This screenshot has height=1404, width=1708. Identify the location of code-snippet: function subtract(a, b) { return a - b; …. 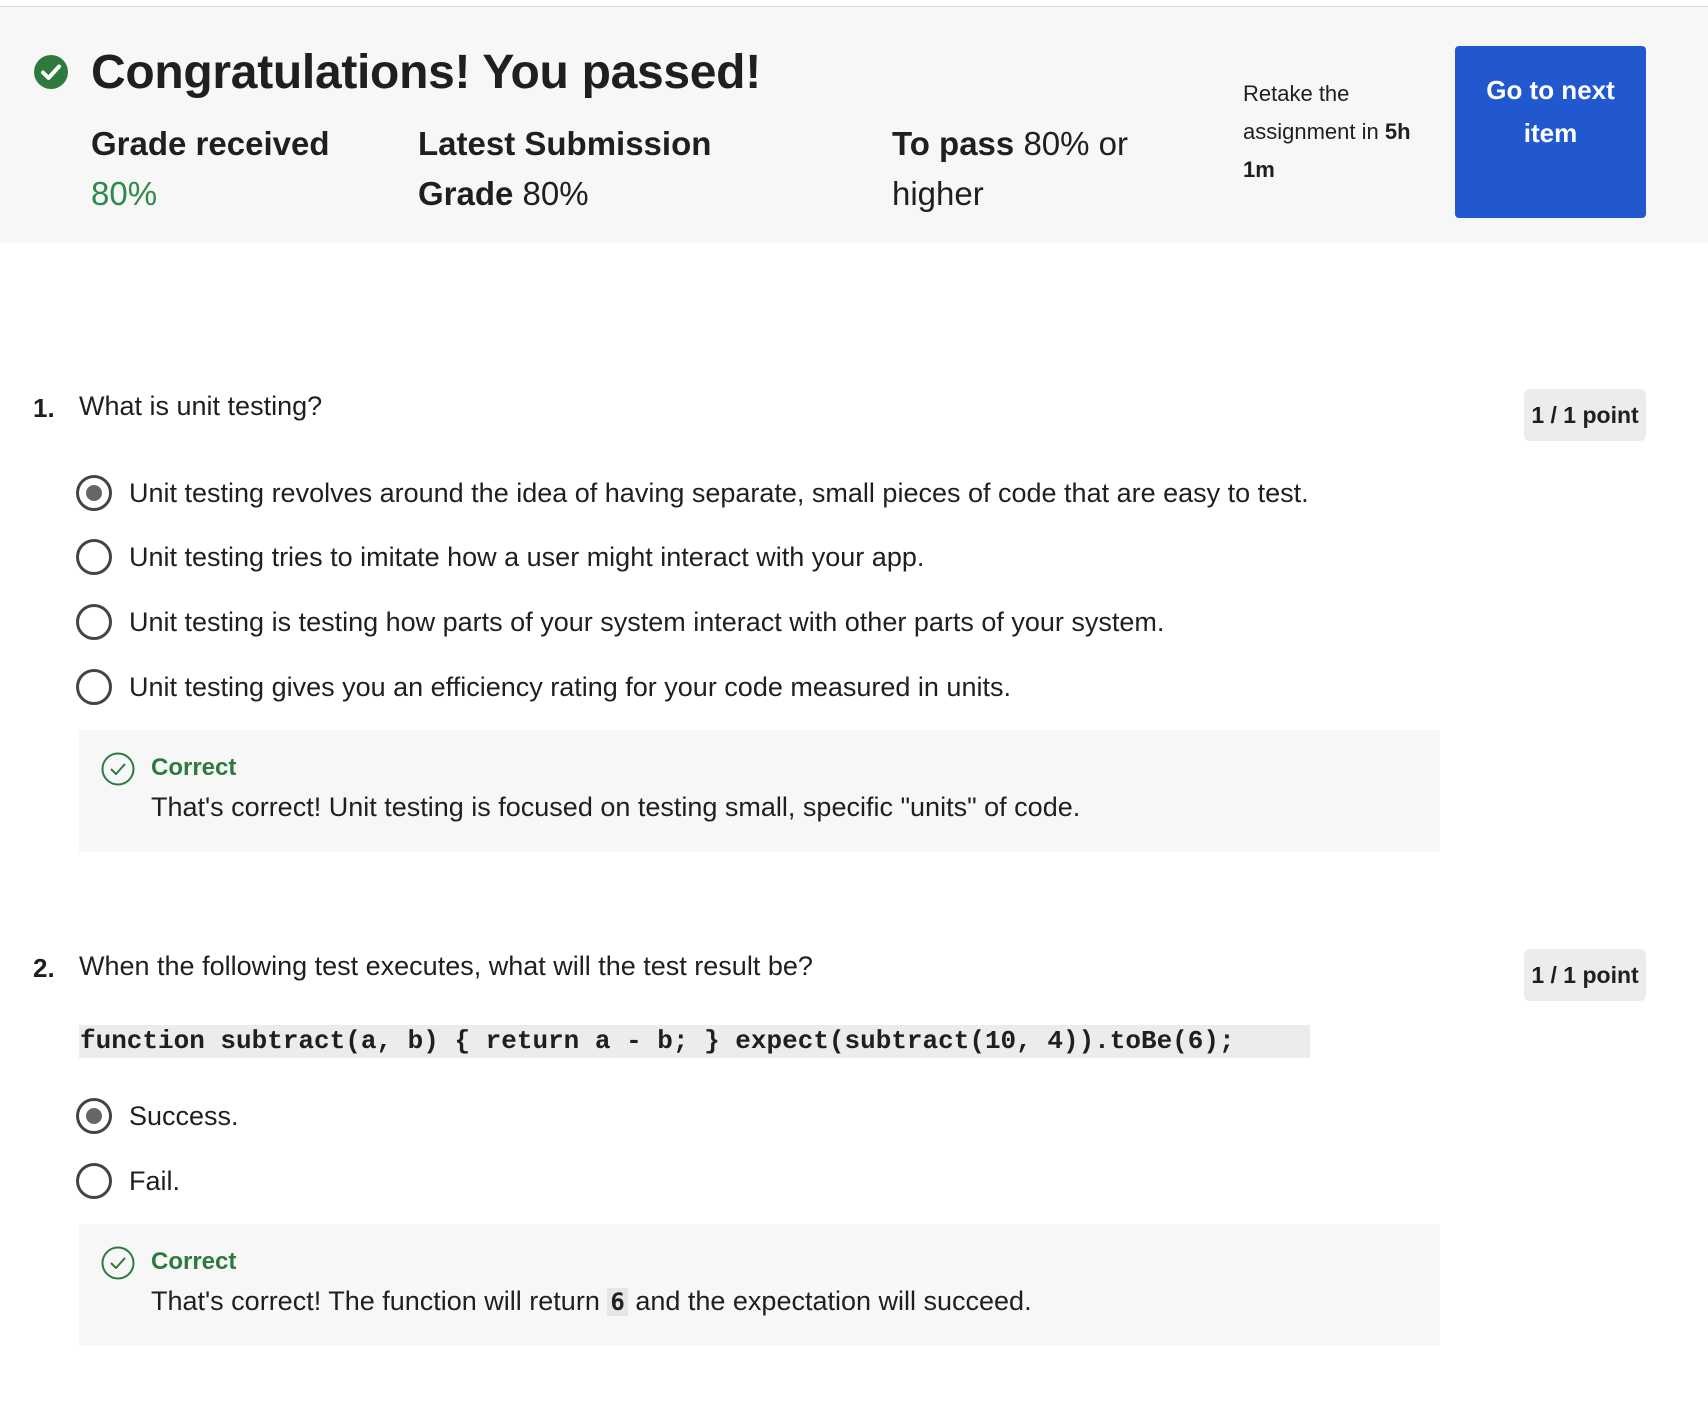
(694, 1041).